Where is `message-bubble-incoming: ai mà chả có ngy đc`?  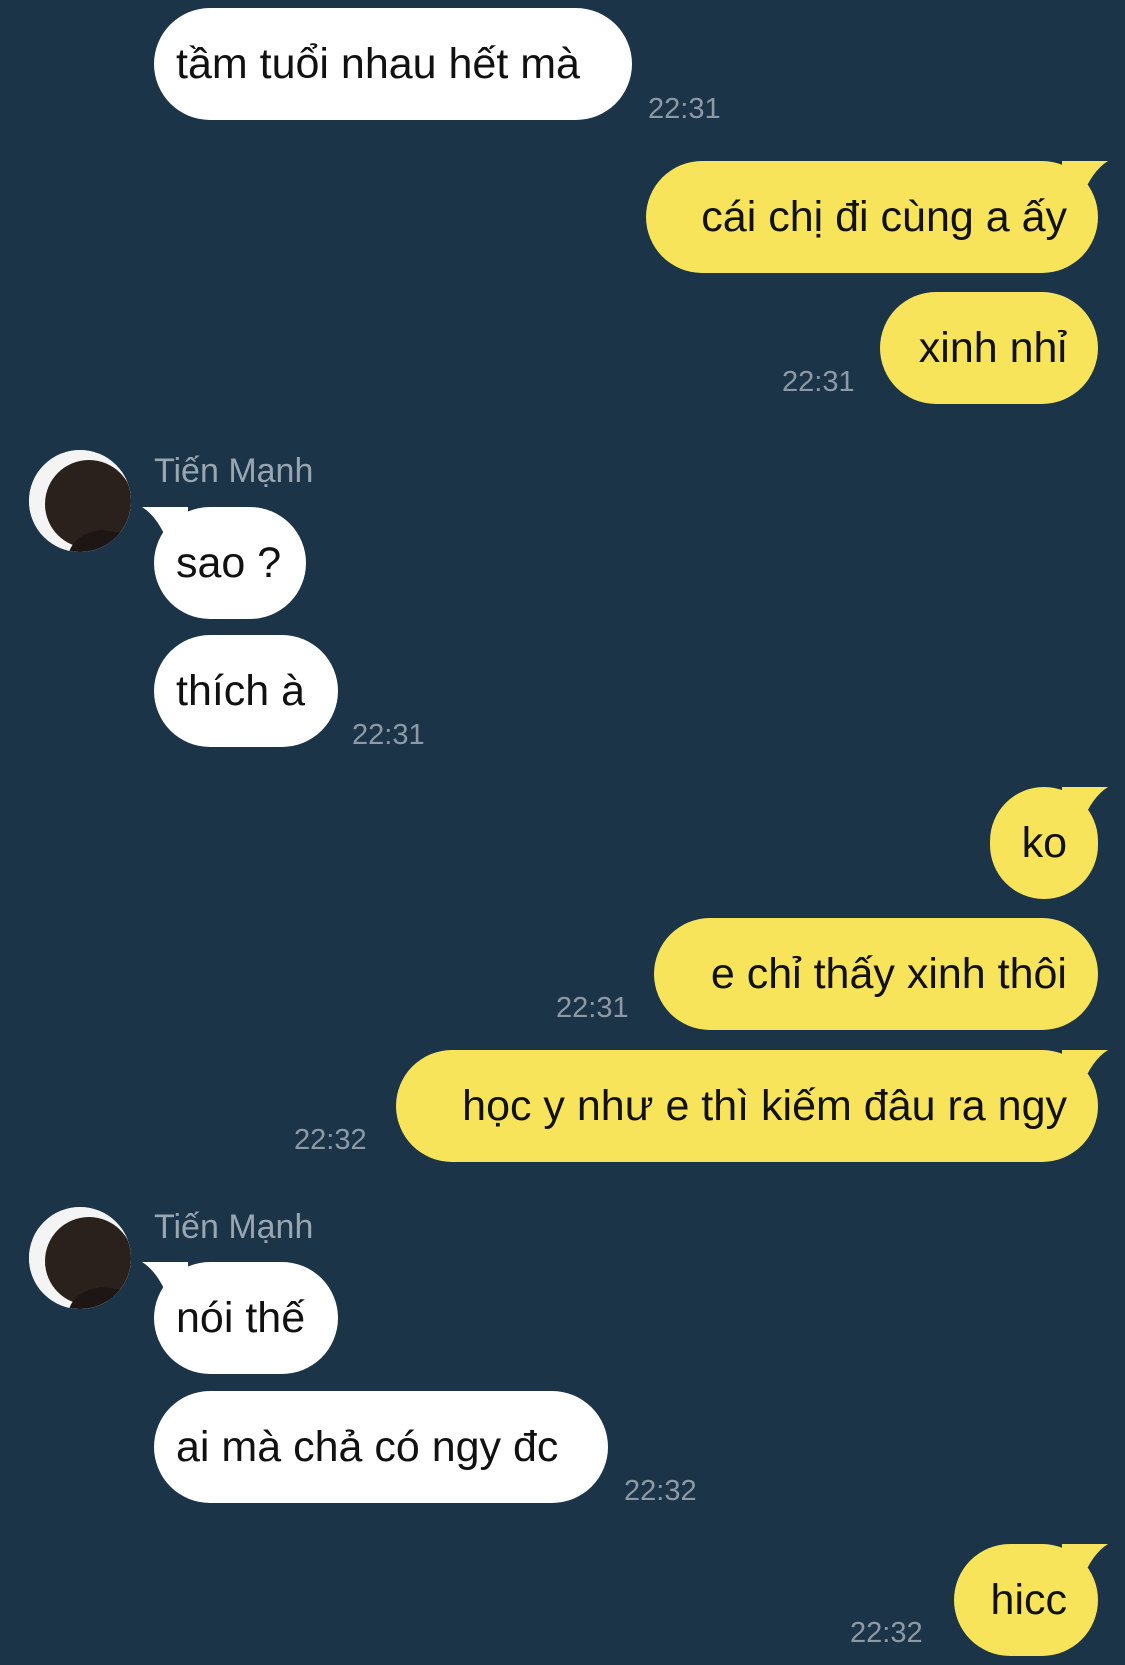
message-bubble-incoming: ai mà chả có ngy đc is located at coordinates (381, 1447).